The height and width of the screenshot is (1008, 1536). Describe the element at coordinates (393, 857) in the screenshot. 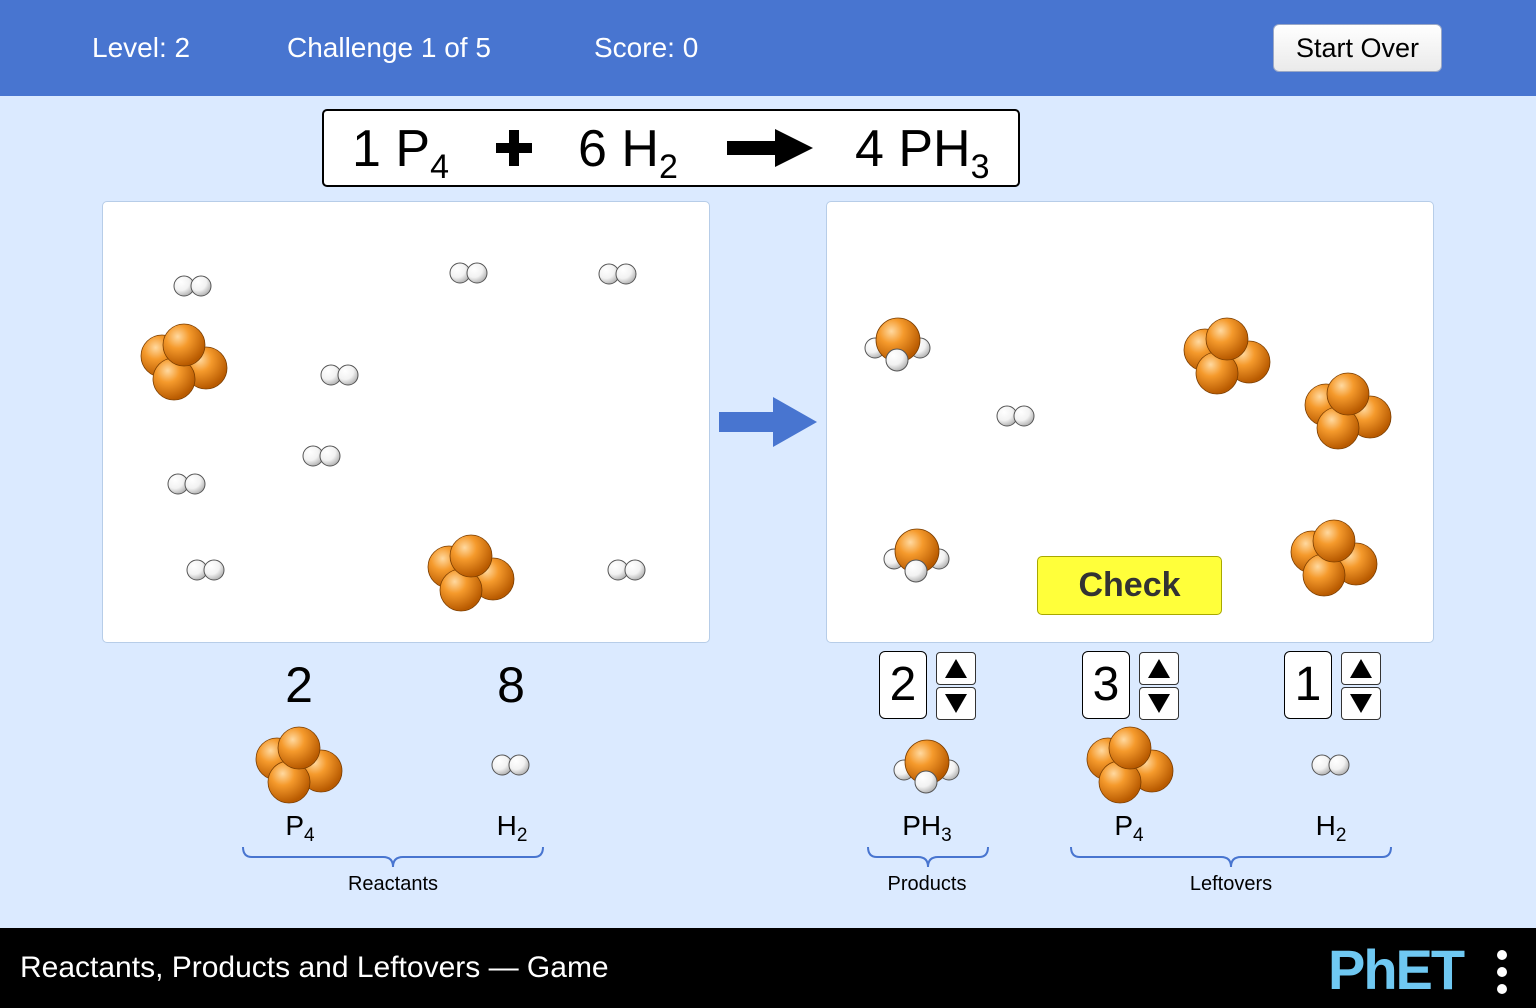

I see `reactants-brace` at that location.